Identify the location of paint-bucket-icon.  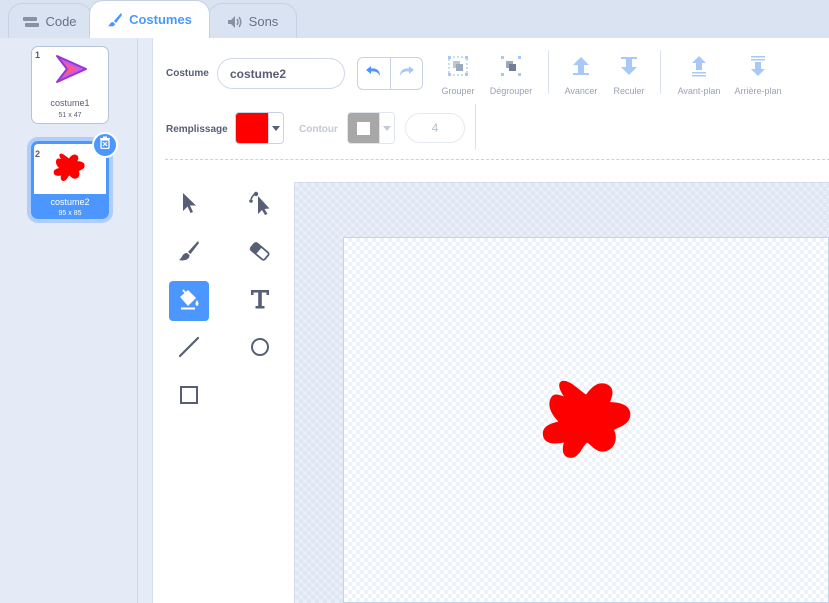
(189, 301).